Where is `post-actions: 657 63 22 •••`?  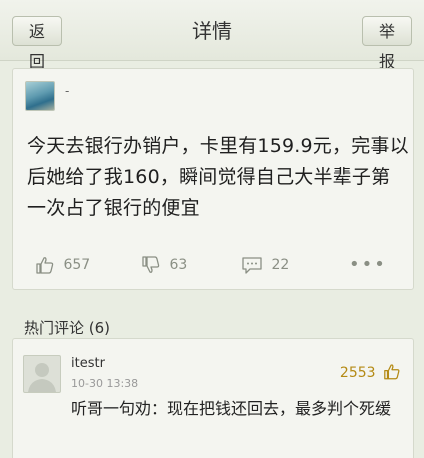 post-actions: 657 63 22 ••• is located at coordinates (213, 264).